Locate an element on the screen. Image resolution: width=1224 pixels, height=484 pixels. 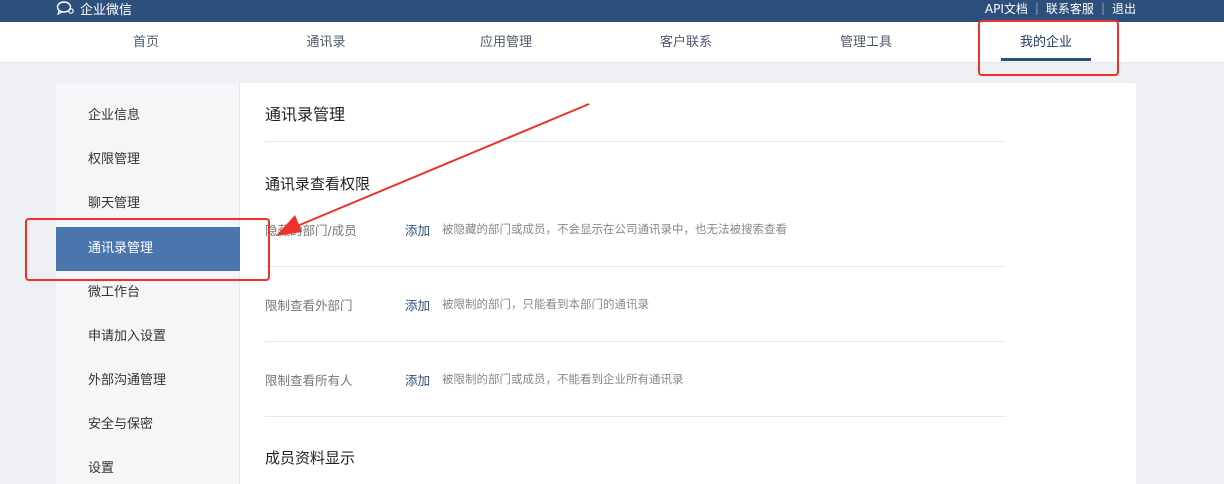
row-description: 被限制的部门，只能看到本部门的通讯录 is located at coordinates (545, 304).